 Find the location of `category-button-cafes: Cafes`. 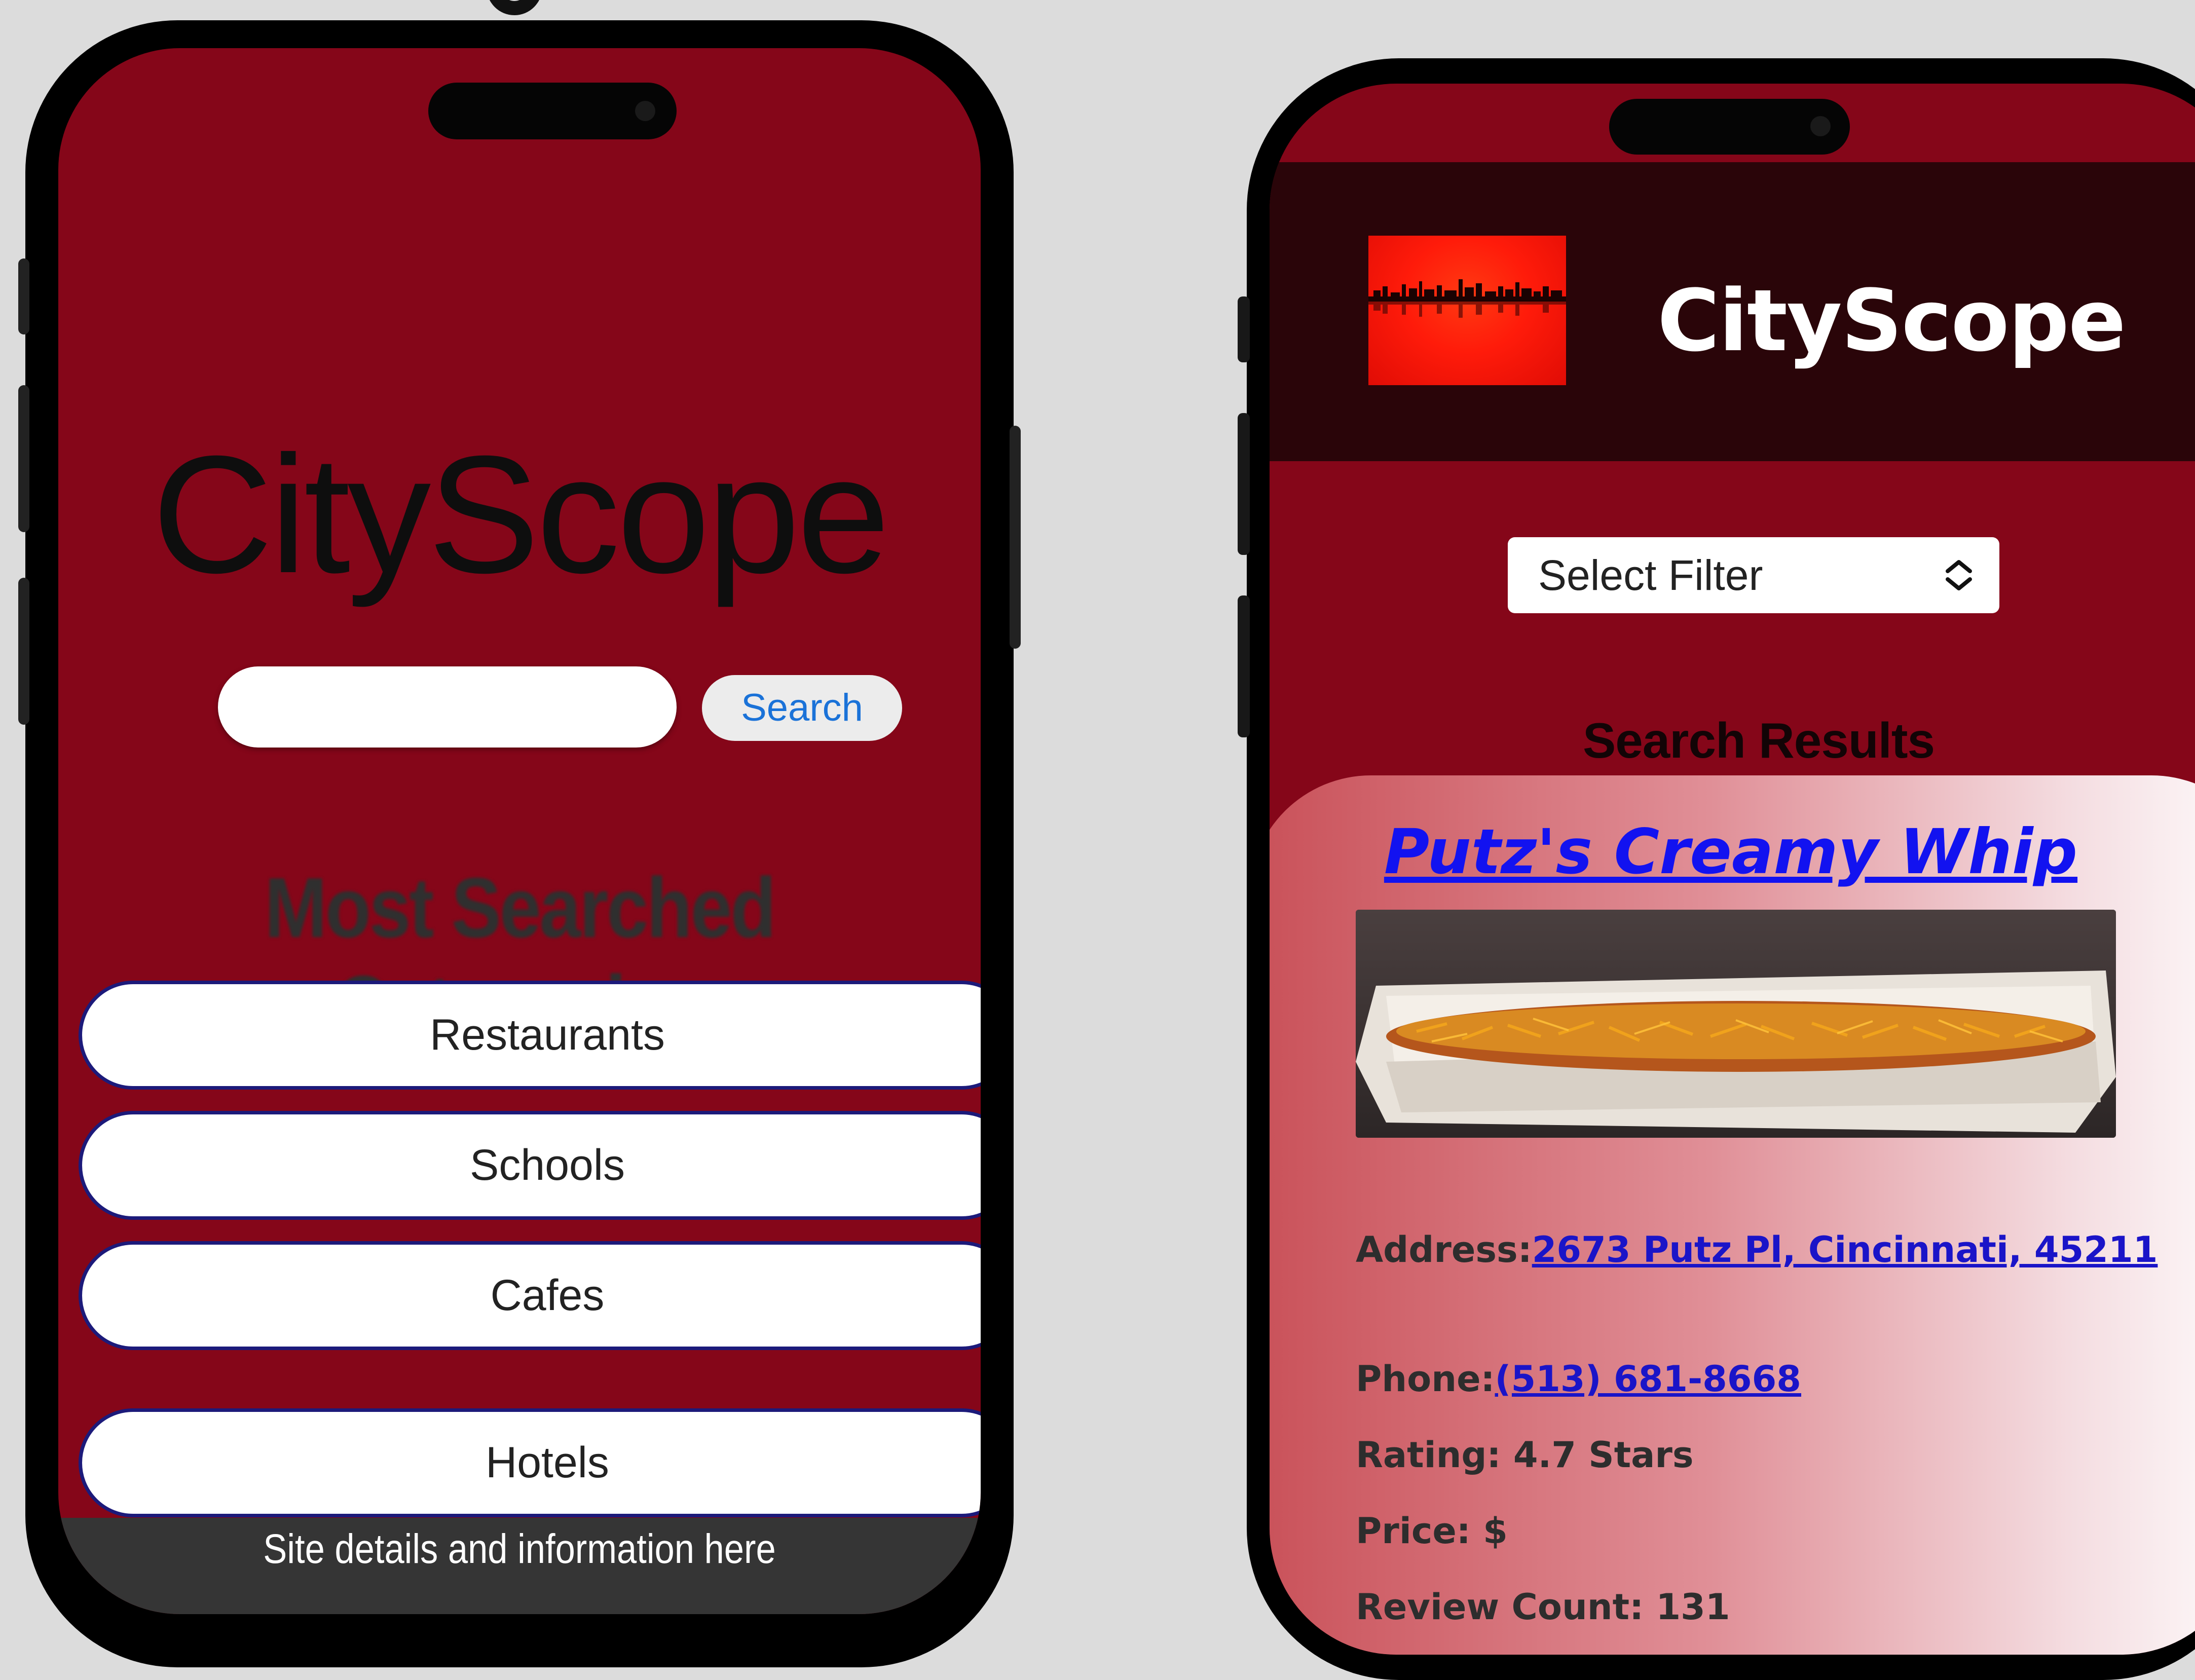

category-button-cafes: Cafes is located at coordinates (530, 1295).